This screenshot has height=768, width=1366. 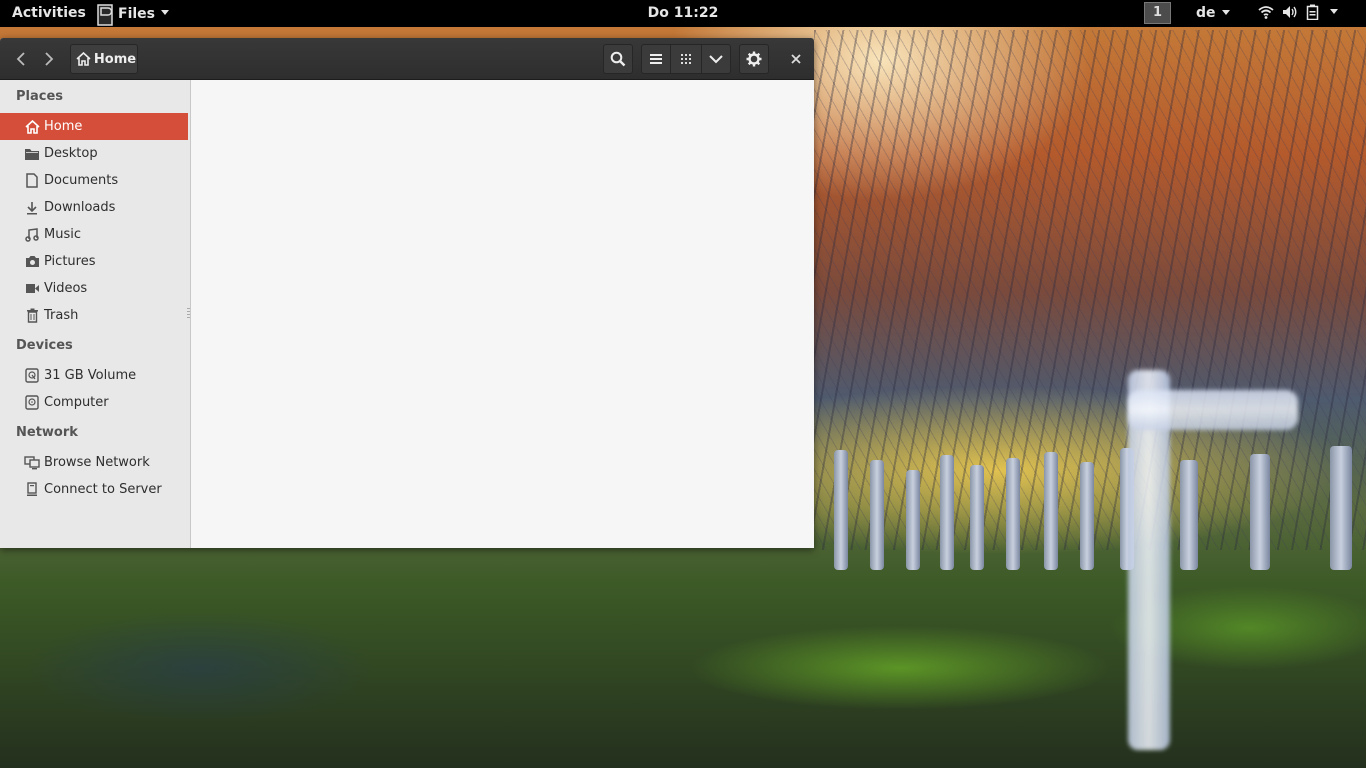 I want to click on sidebar-item-documents: Documents, so click(x=94, y=180).